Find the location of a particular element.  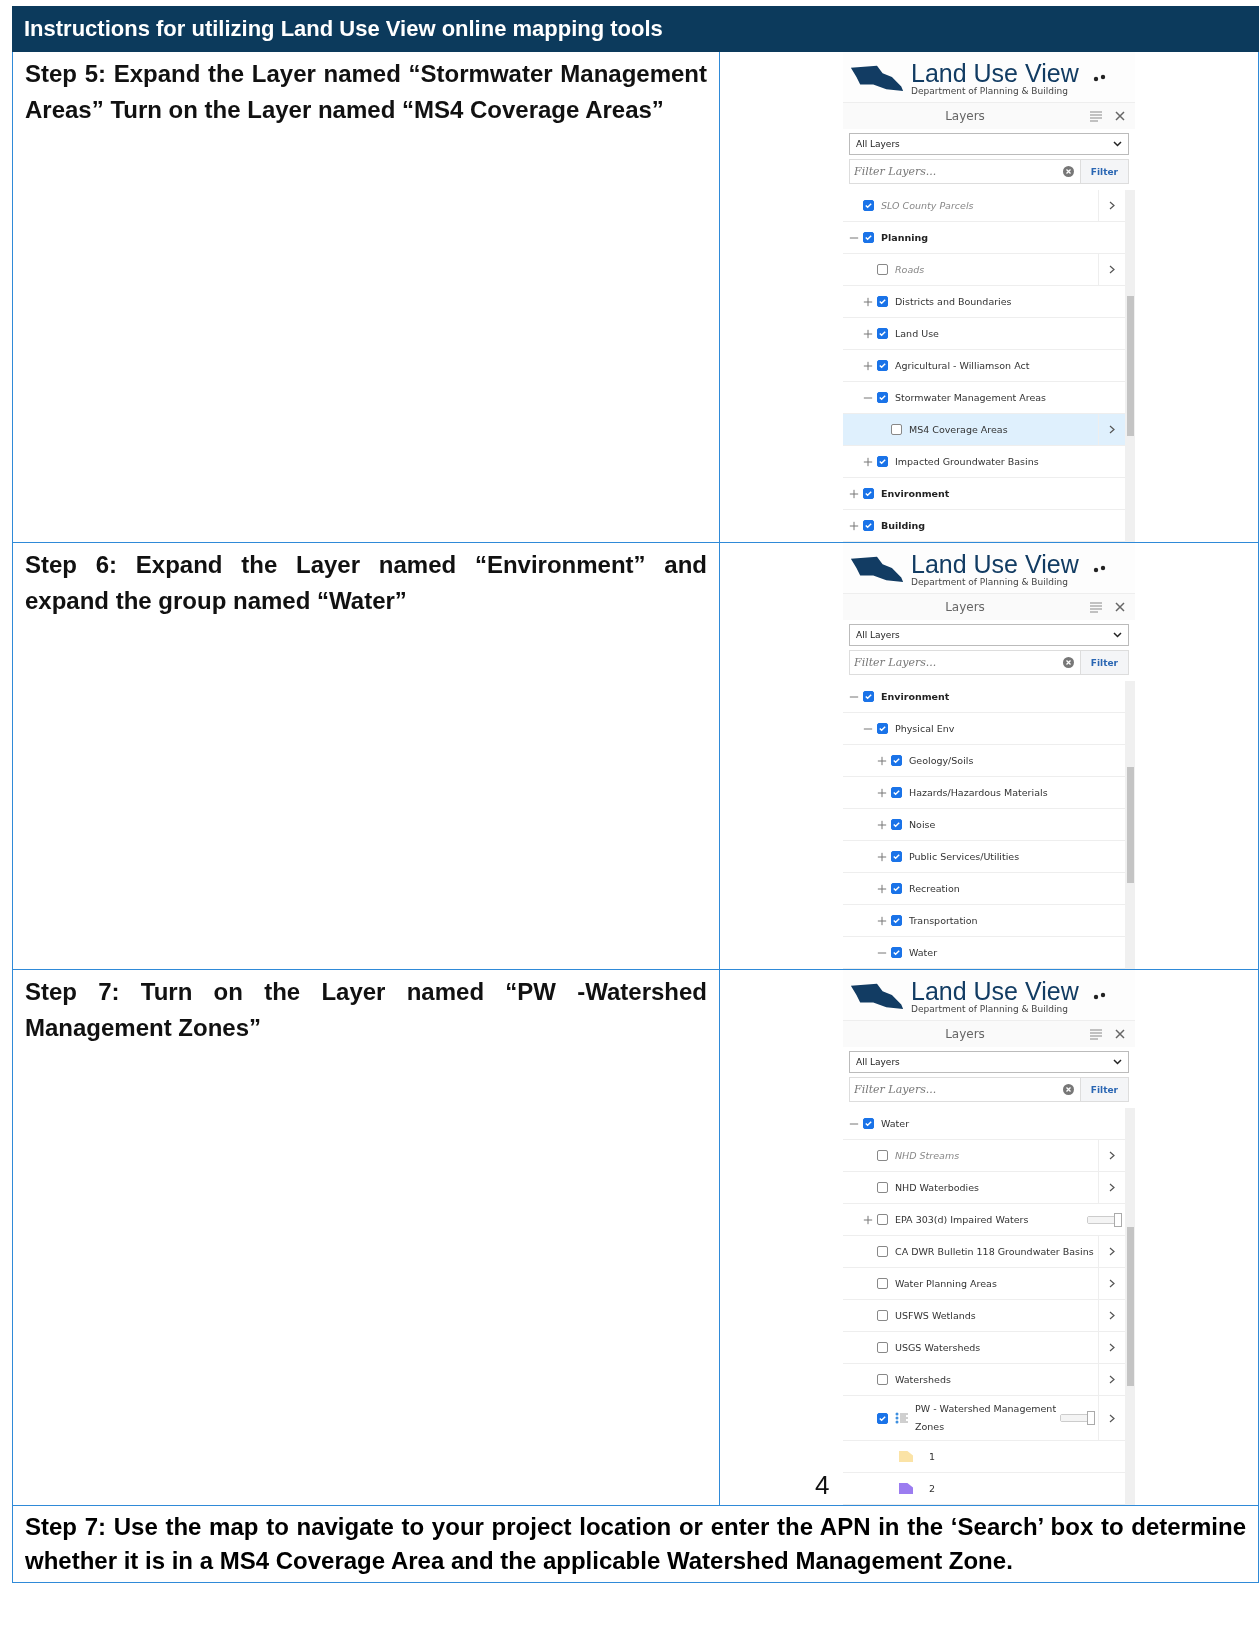

layer-row: Noise is located at coordinates (984, 825).